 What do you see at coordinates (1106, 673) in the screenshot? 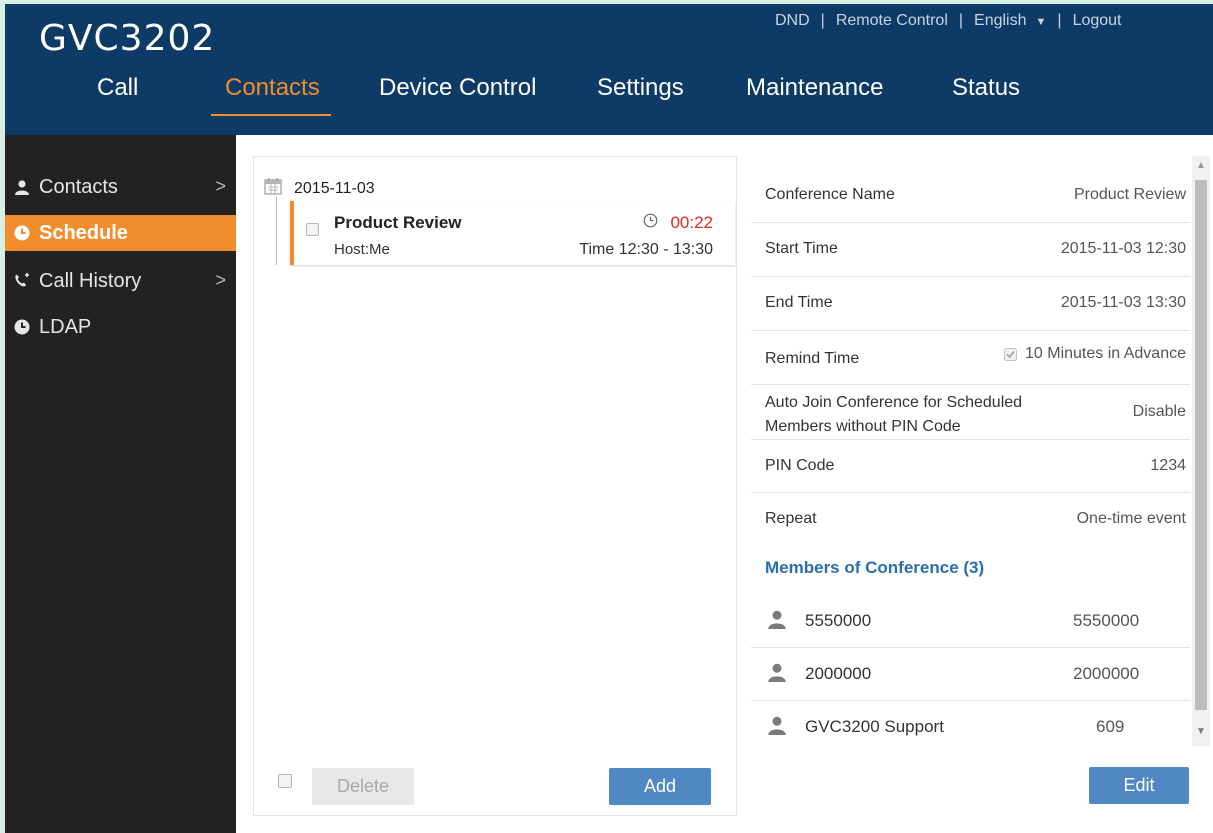
I see `member-number: 2000000` at bounding box center [1106, 673].